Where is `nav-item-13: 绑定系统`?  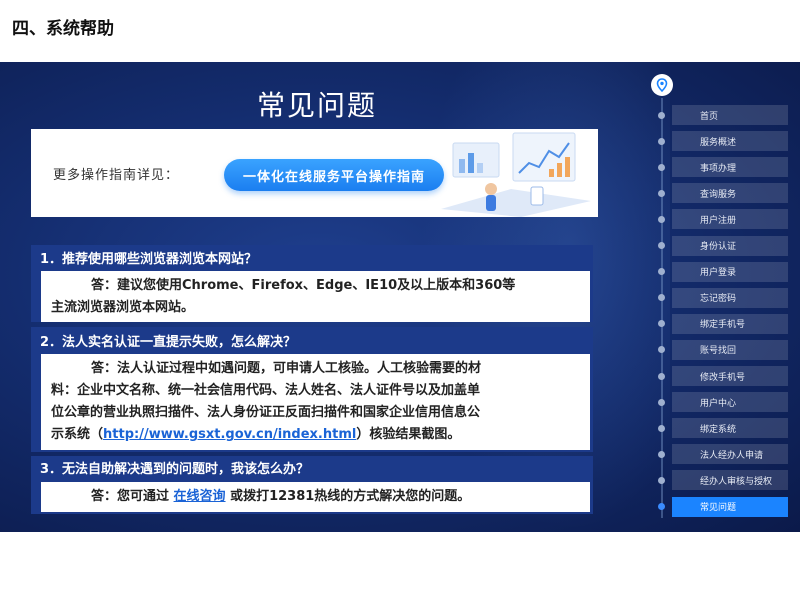
nav-item-13: 绑定系统 is located at coordinates (730, 428).